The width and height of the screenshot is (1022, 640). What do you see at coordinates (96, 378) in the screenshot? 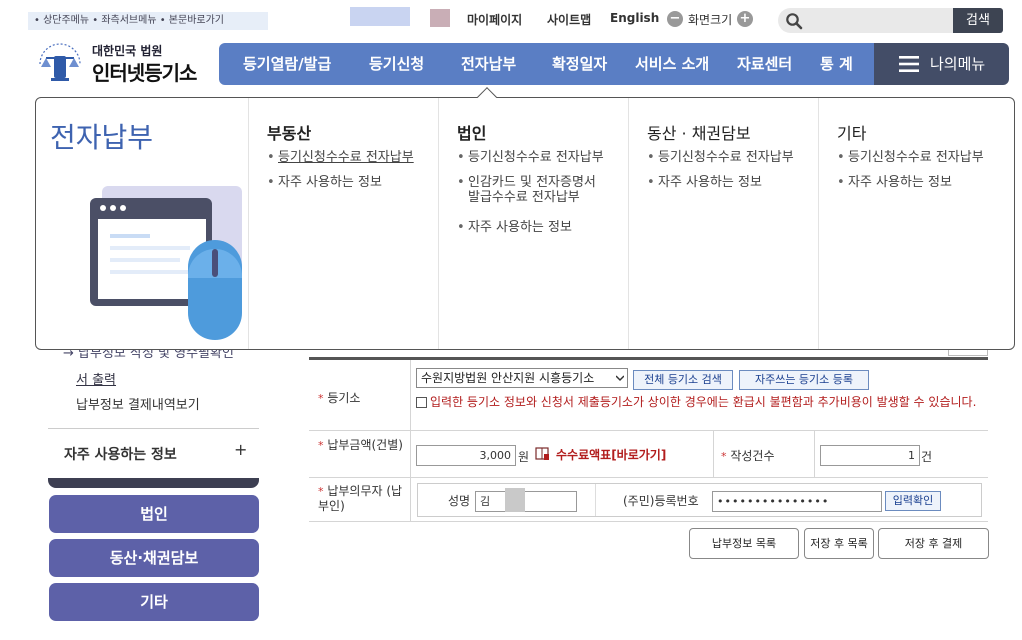
I see `sidenav-item-print: 서 출력` at bounding box center [96, 378].